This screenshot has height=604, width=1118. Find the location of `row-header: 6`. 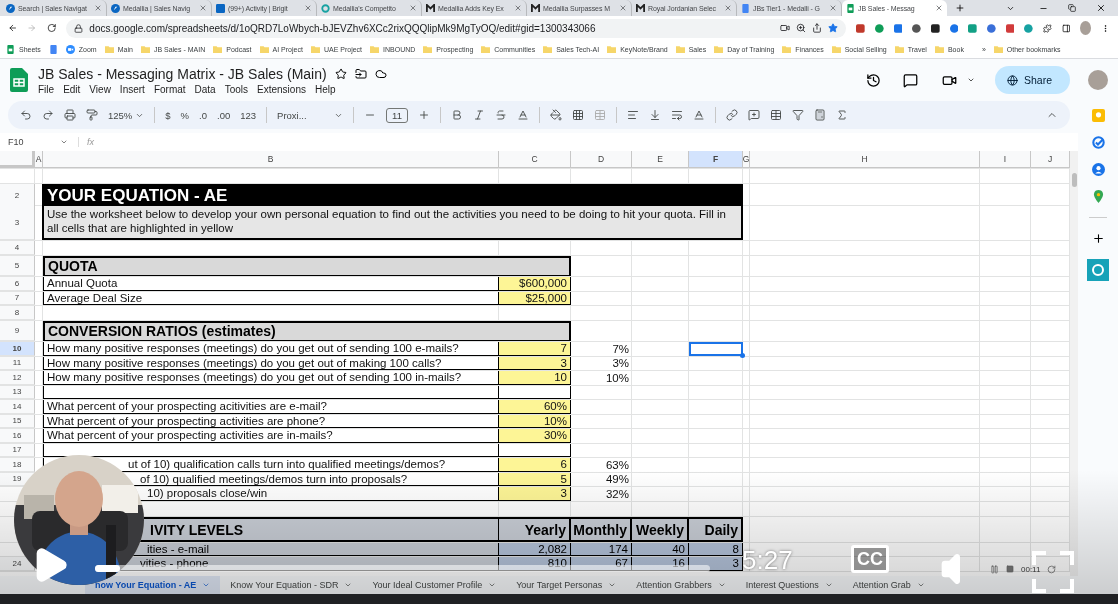

row-header: 6 is located at coordinates (17, 284).